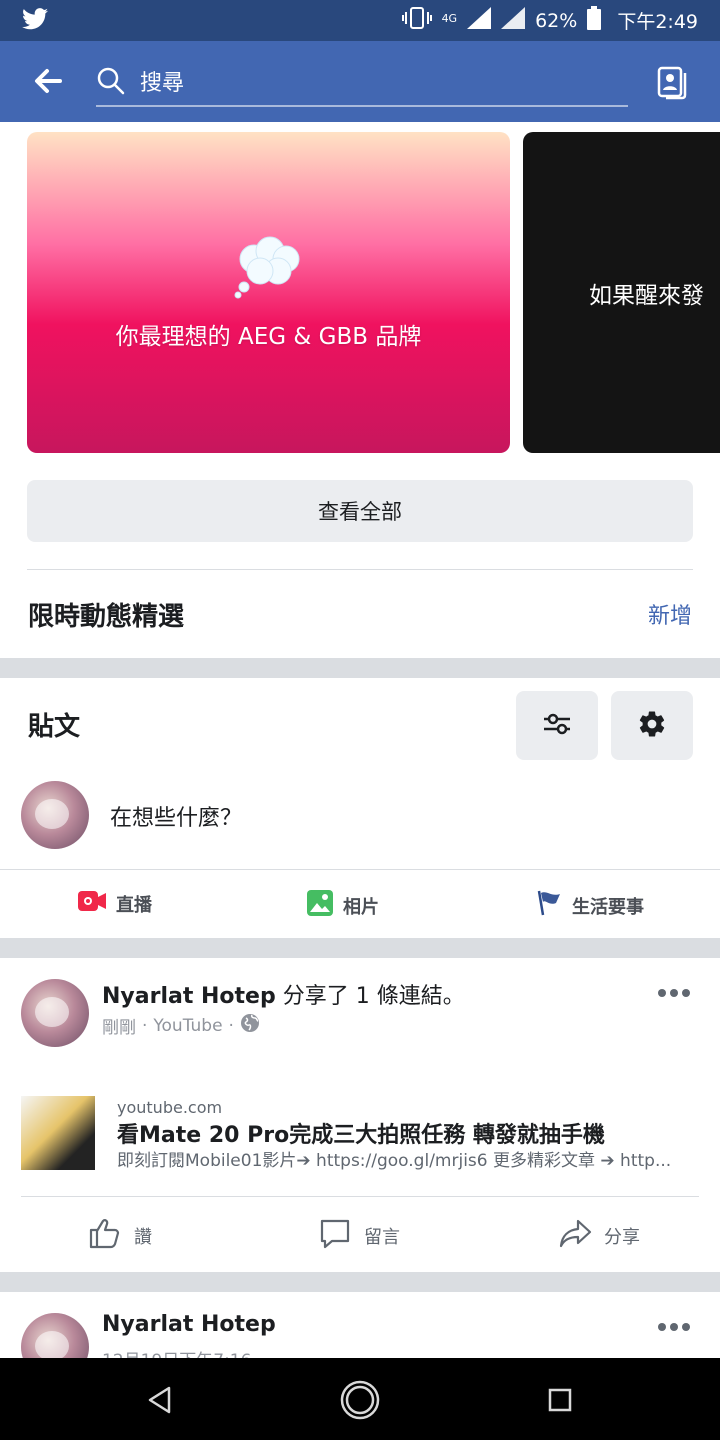 This screenshot has height=1440, width=720. I want to click on gear-icon, so click(652, 726).